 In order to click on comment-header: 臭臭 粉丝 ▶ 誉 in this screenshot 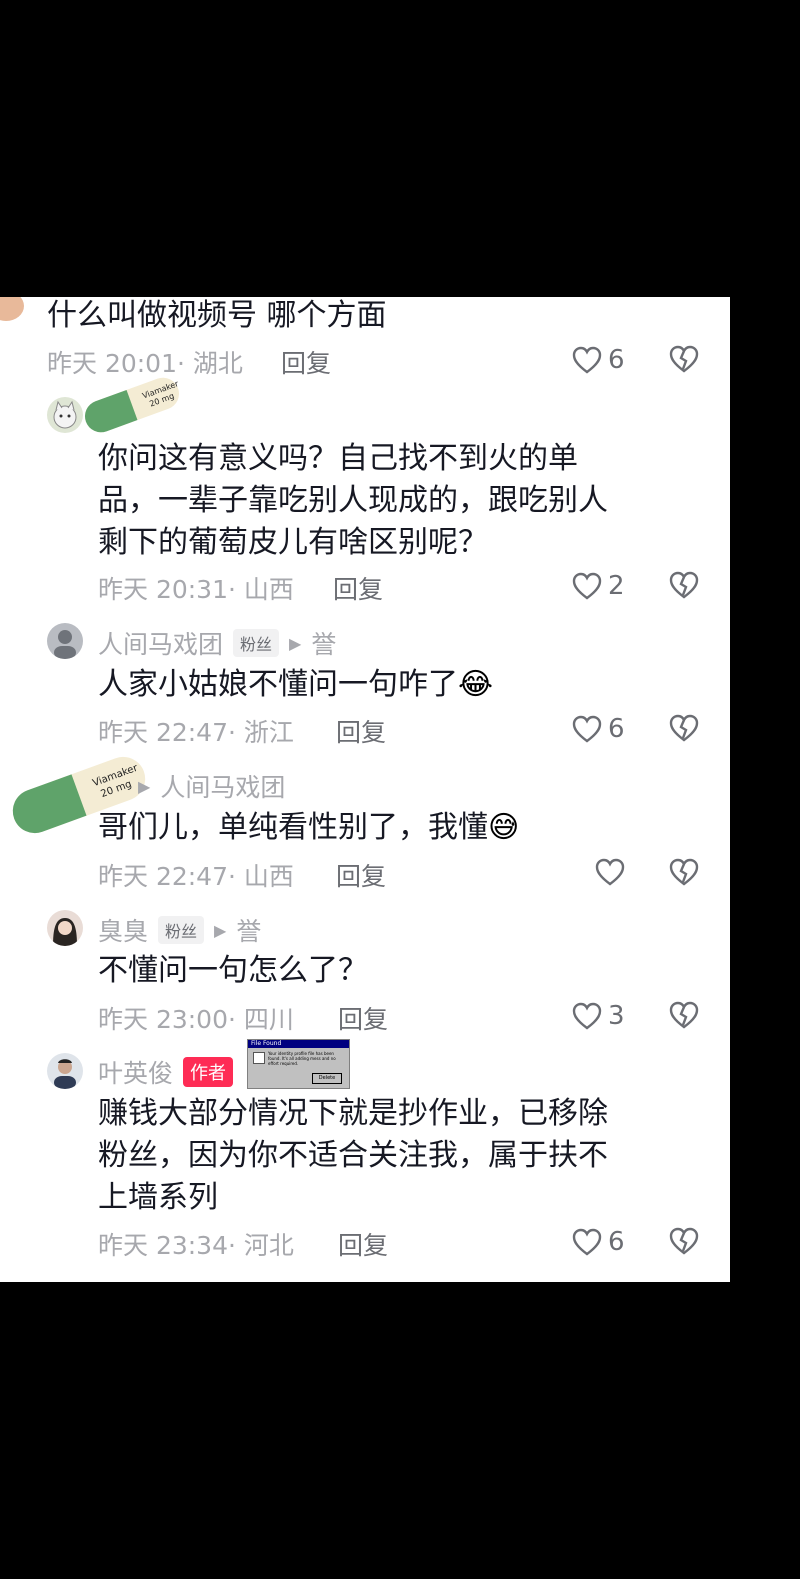, I will do `click(179, 930)`.